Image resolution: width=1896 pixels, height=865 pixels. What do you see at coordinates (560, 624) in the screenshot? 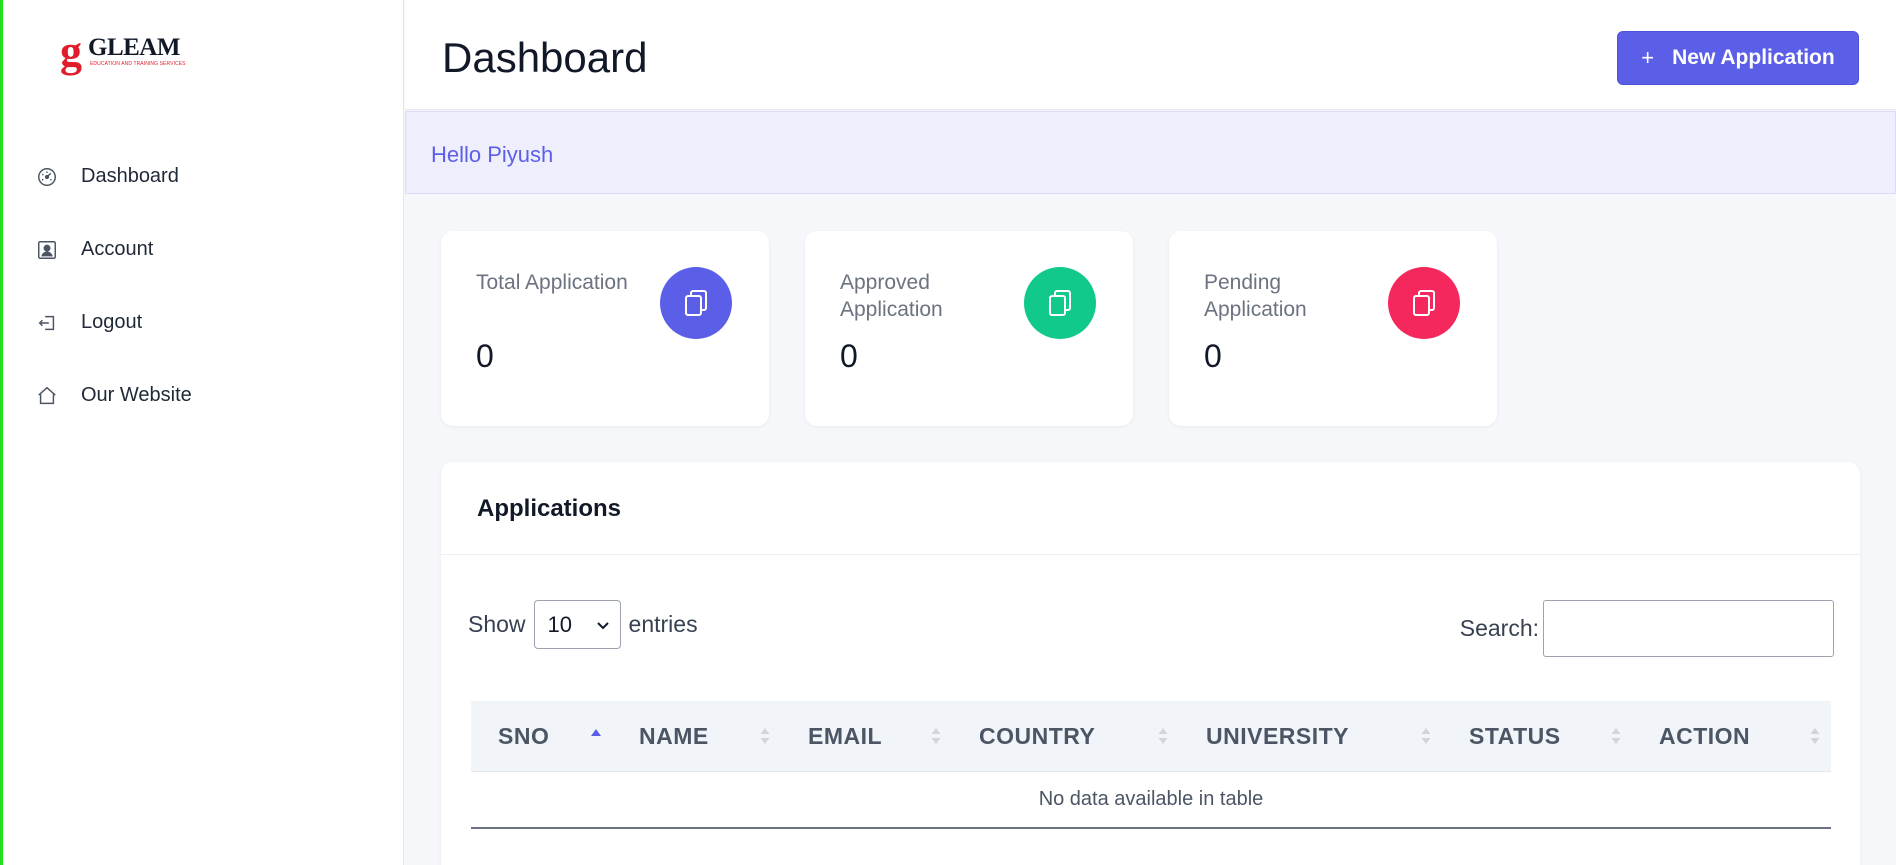
I see `entries-select-value: 10` at bounding box center [560, 624].